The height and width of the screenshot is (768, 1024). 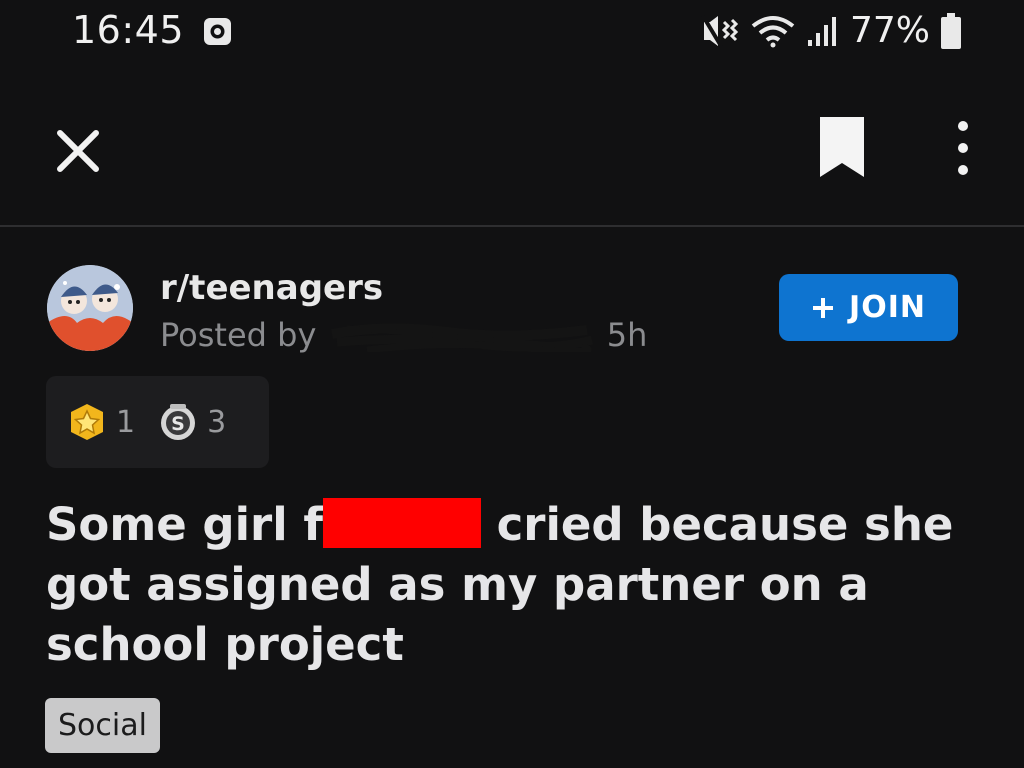 What do you see at coordinates (773, 31) in the screenshot?
I see `wifi-icon` at bounding box center [773, 31].